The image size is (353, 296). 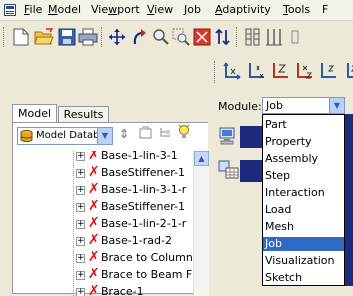 What do you see at coordinates (165, 134) in the screenshot?
I see `tree-hierarchy-icon` at bounding box center [165, 134].